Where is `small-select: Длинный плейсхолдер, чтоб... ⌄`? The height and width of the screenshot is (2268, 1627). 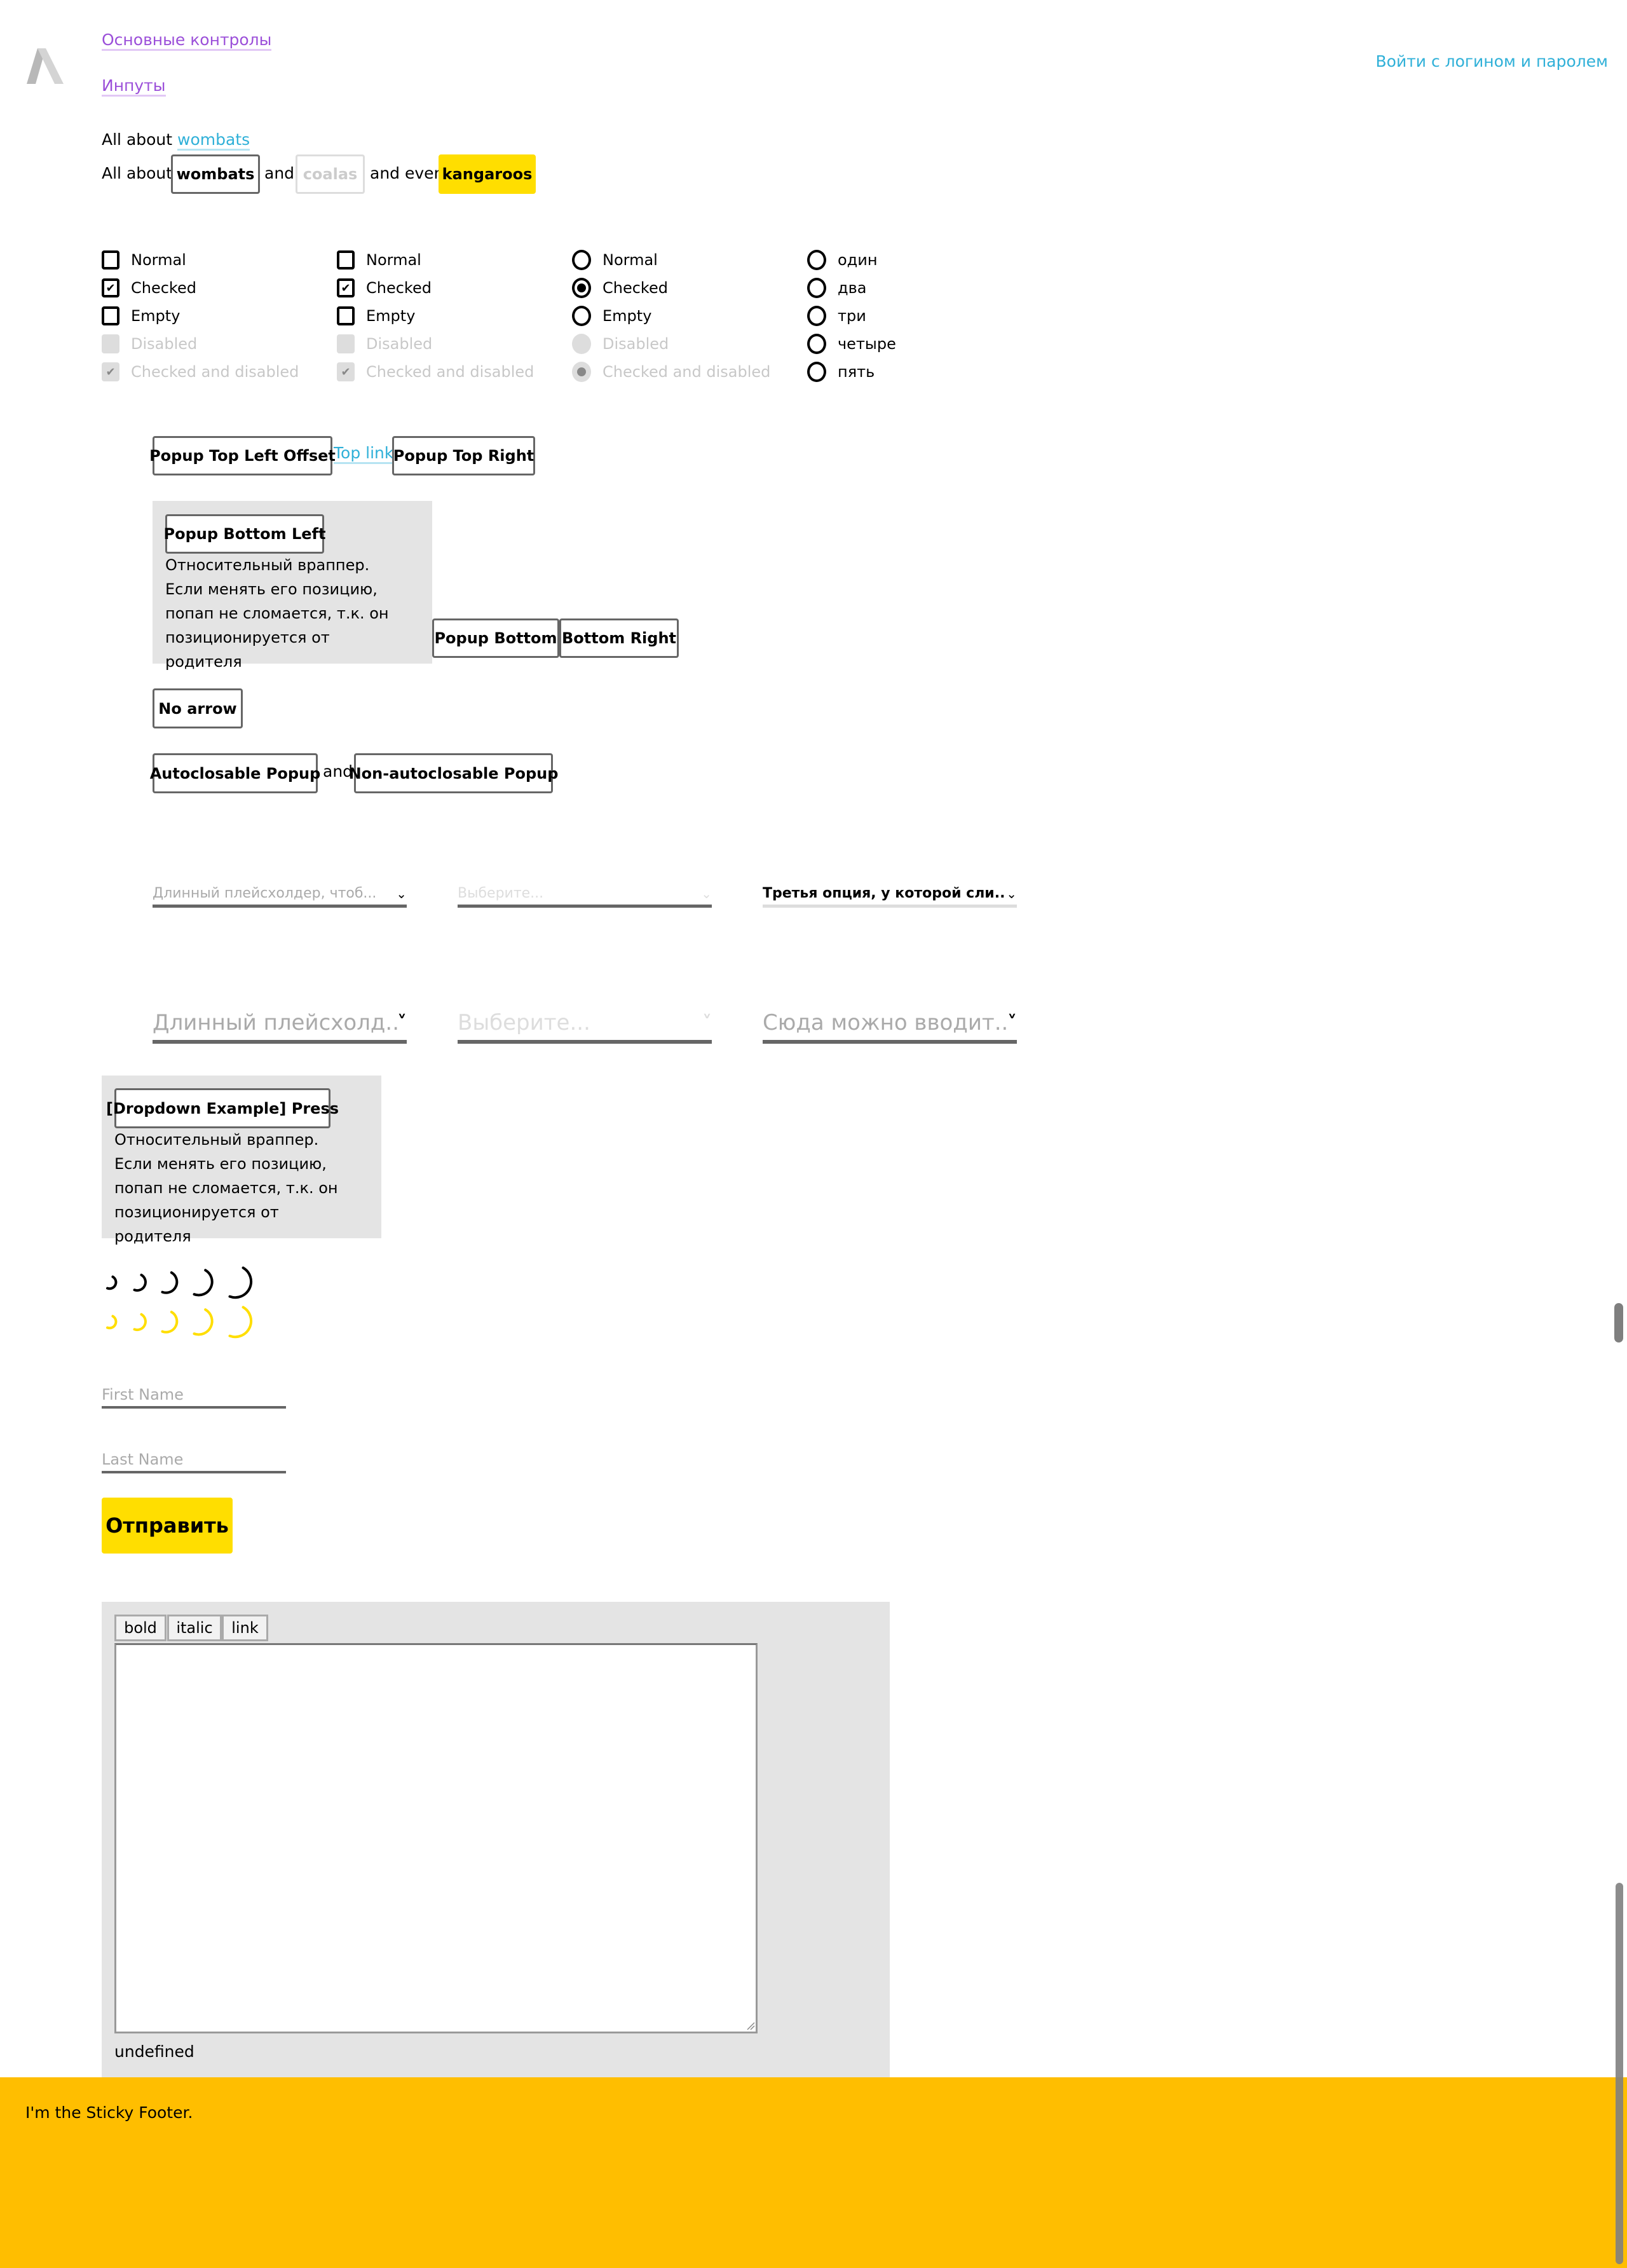 small-select: Длинный плейсхолдер, чтоб... ⌄ is located at coordinates (280, 895).